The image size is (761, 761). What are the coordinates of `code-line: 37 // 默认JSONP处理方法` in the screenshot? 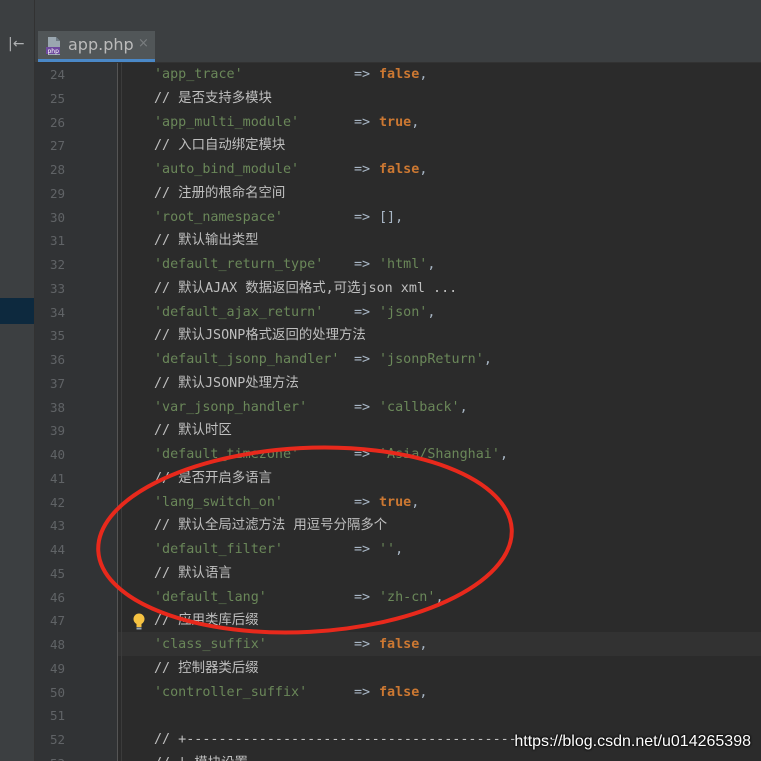 It's located at (380, 384).